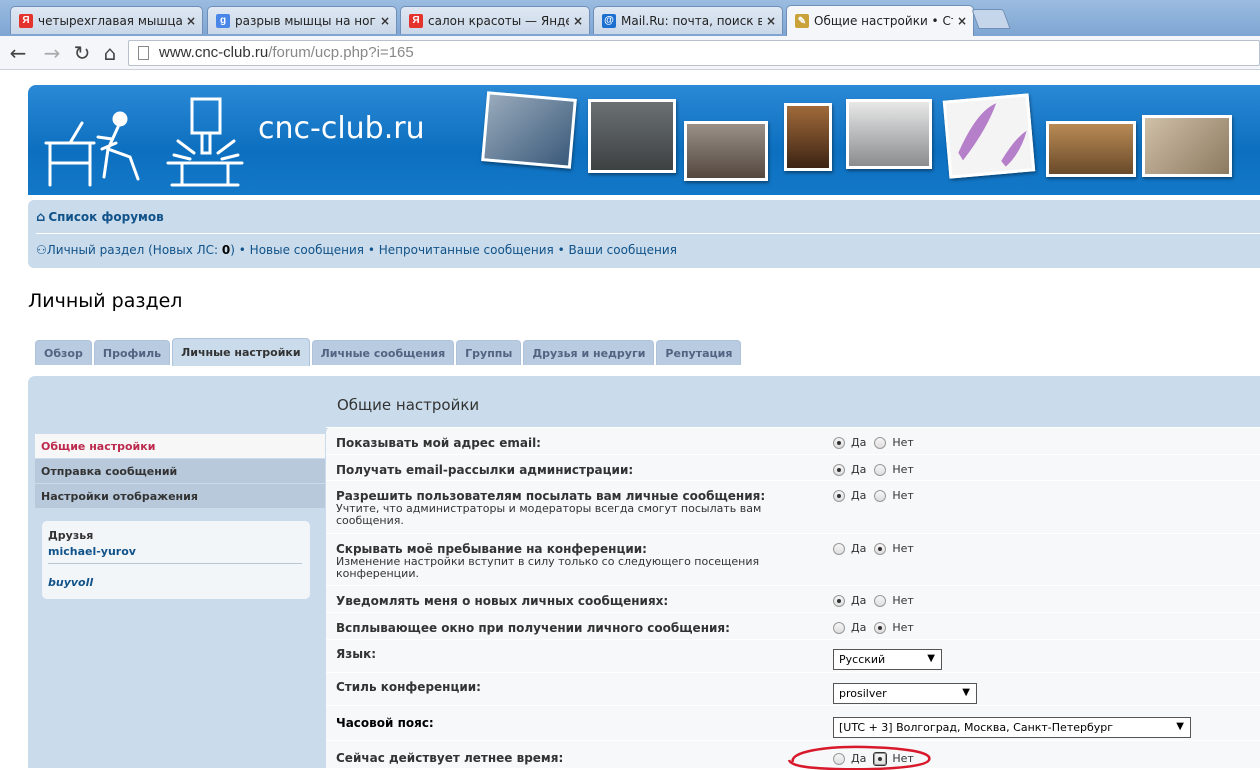  What do you see at coordinates (648, 233) in the screenshot?
I see `nav-divider` at bounding box center [648, 233].